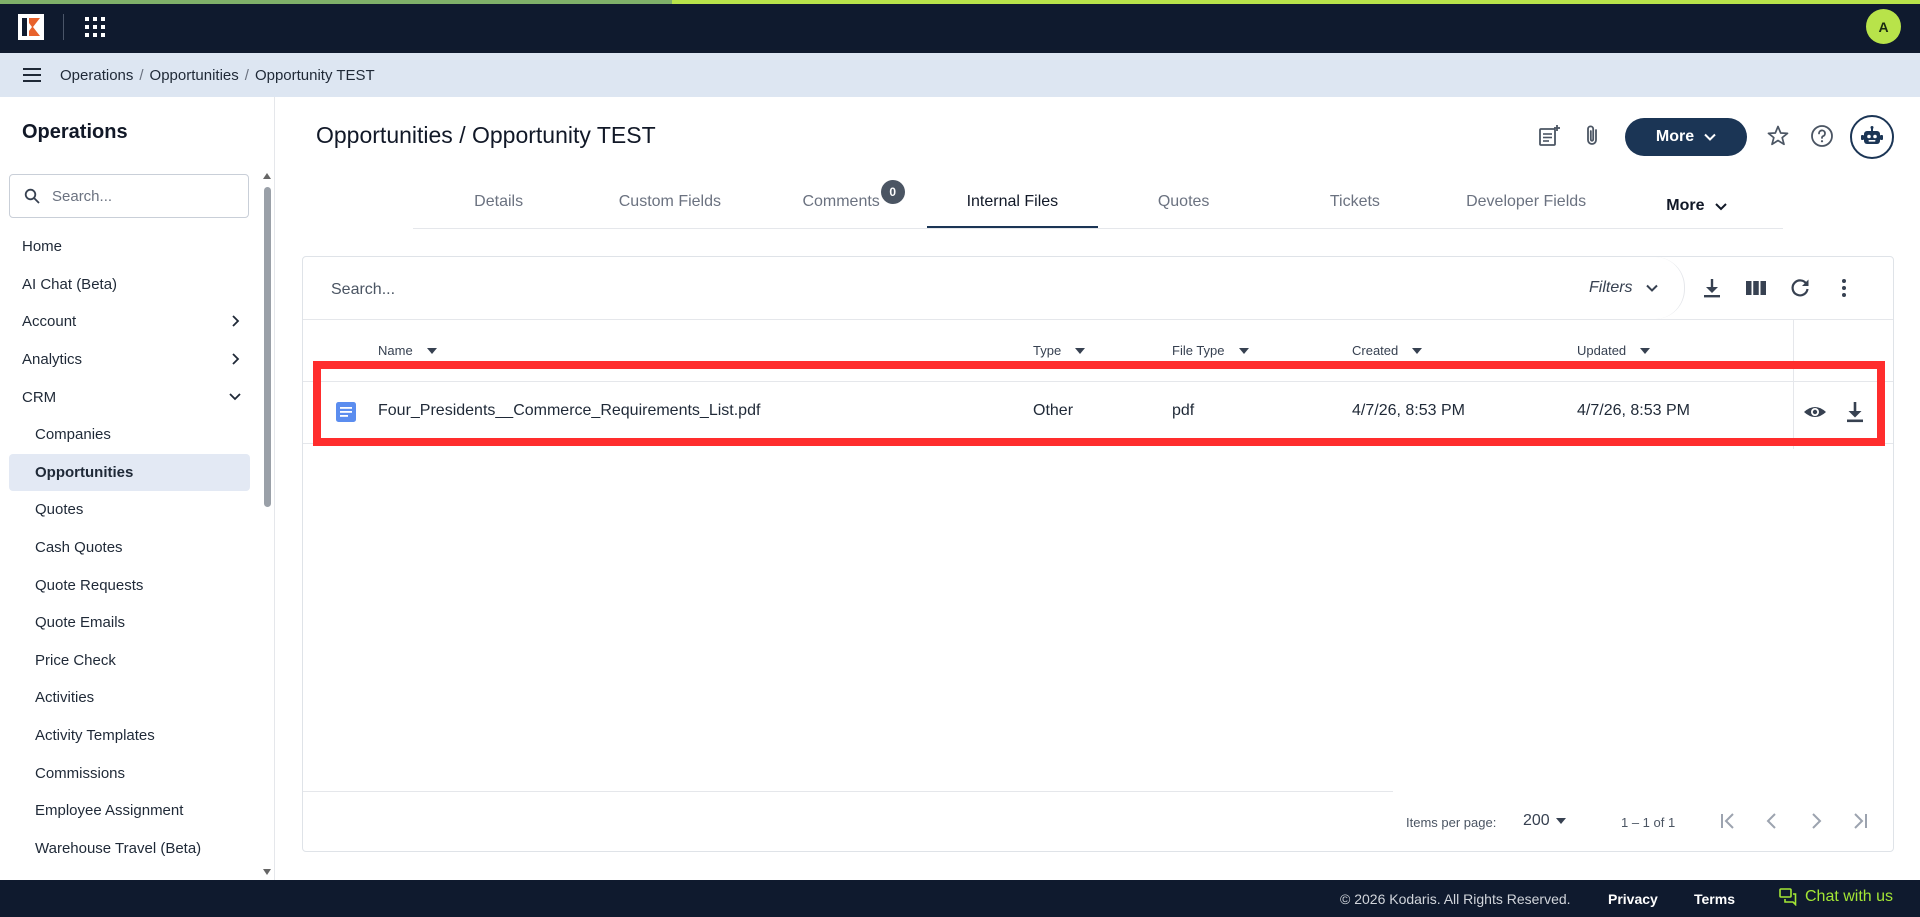 Image resolution: width=1920 pixels, height=917 pixels. Describe the element at coordinates (59, 510) in the screenshot. I see `sidebar-item-label: Quotes` at that location.